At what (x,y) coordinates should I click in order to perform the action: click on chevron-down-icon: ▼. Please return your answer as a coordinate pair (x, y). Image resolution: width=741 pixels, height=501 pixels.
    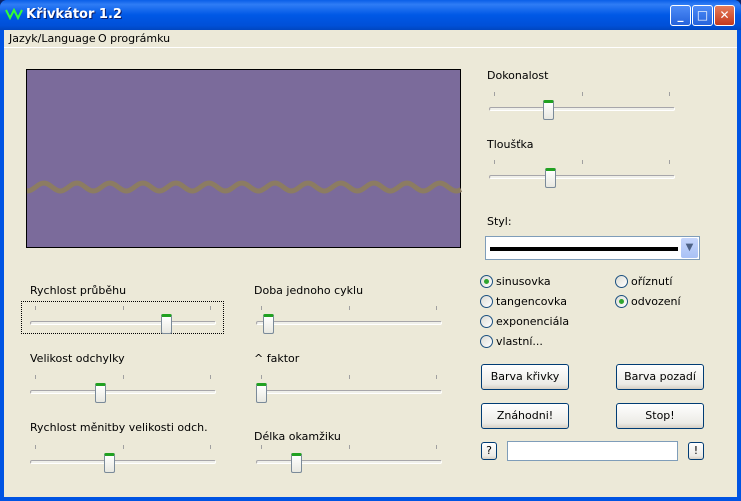
    Looking at the image, I should click on (689, 248).